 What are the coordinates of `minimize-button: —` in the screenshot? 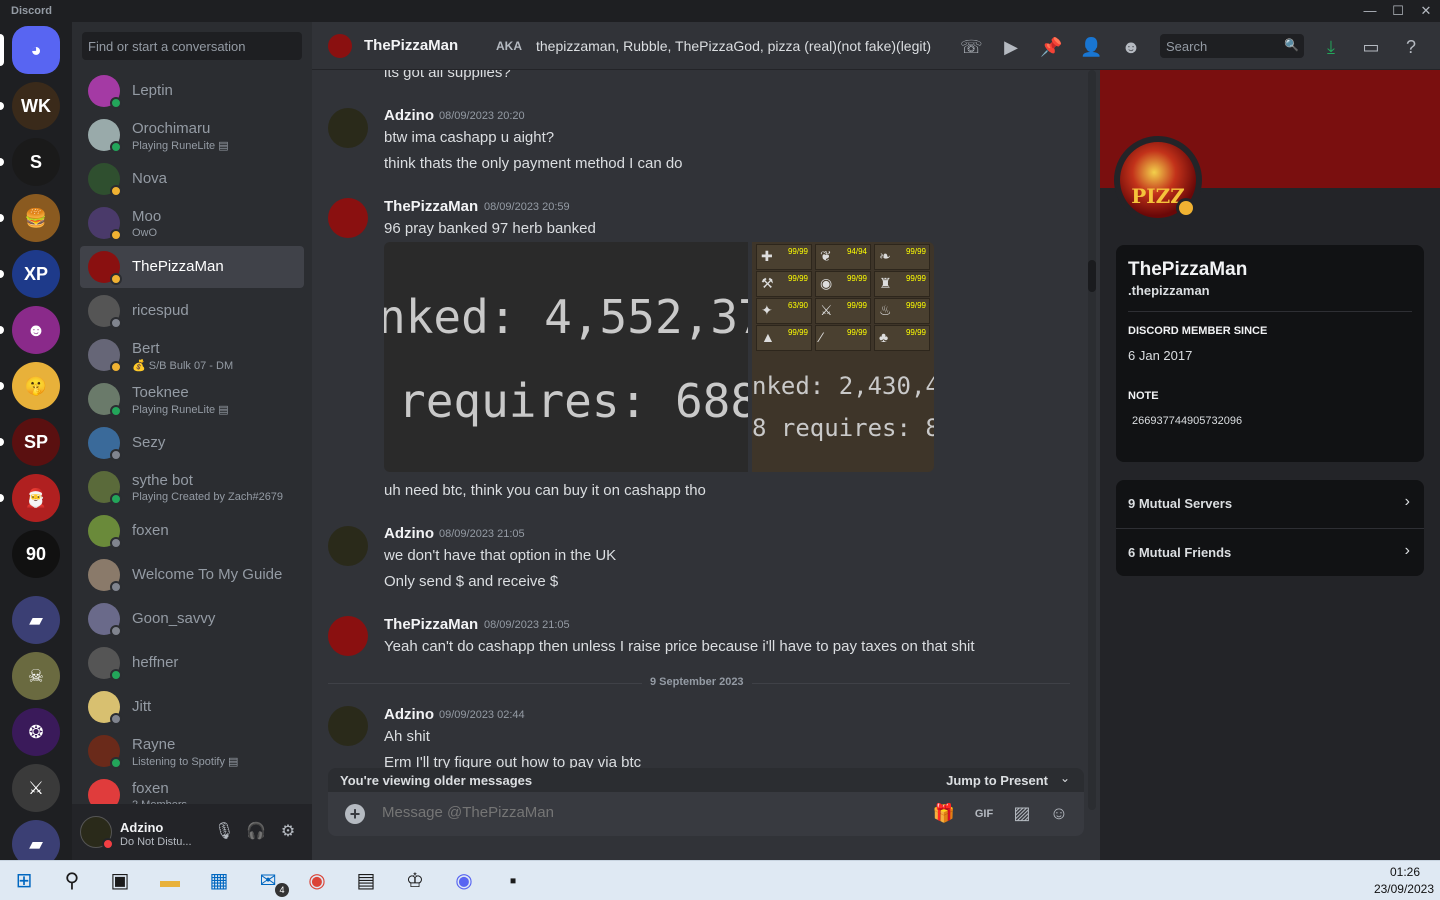 It's located at (1370, 11).